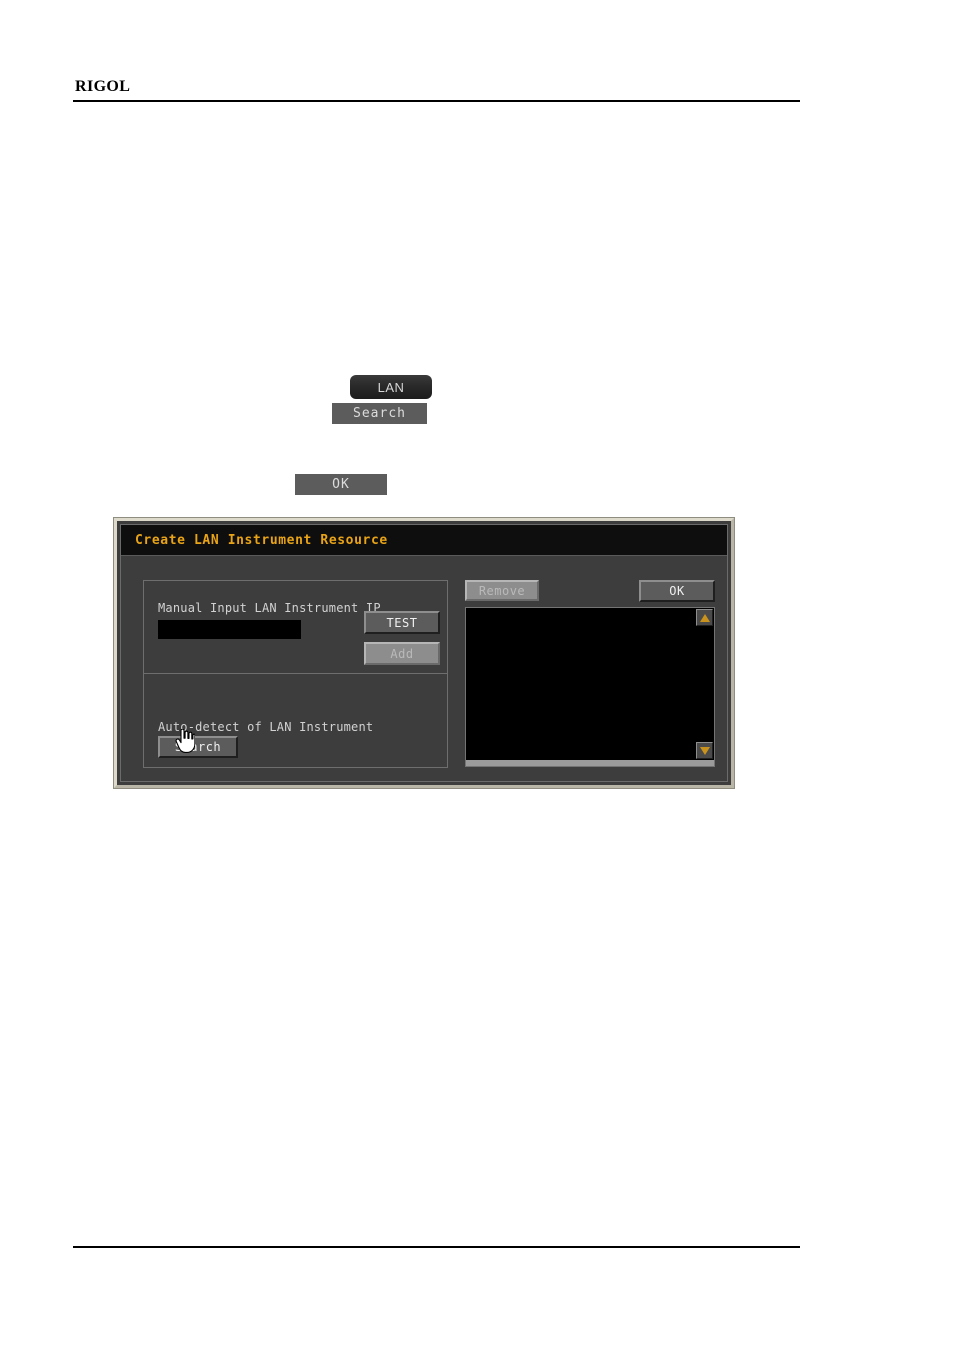 The height and width of the screenshot is (1348, 954). I want to click on triangle-down-icon, so click(704, 750).